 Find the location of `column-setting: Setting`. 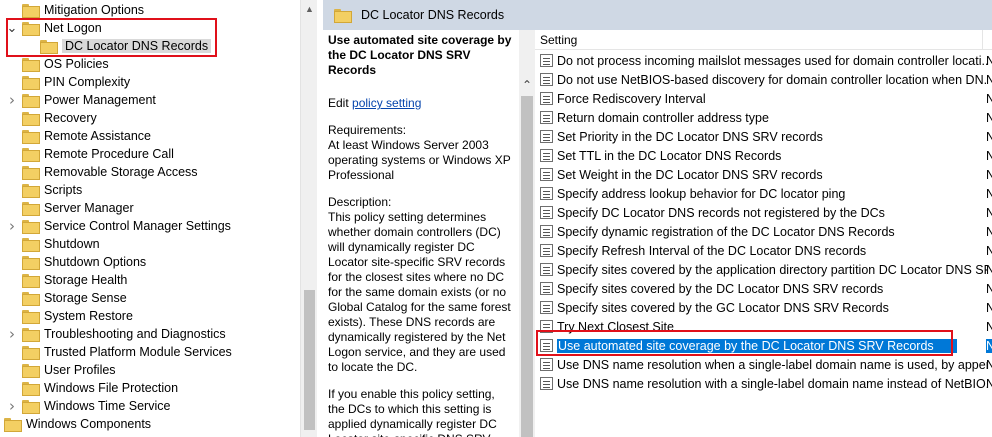

column-setting: Setting is located at coordinates (558, 40).